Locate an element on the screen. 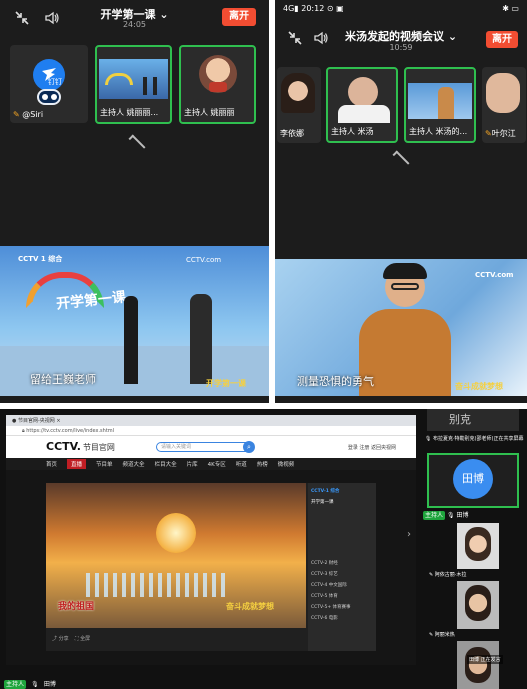 This screenshot has height=689, width=527. video-frame: 我的祖国 奋斗成就梦想 is located at coordinates (176, 555).